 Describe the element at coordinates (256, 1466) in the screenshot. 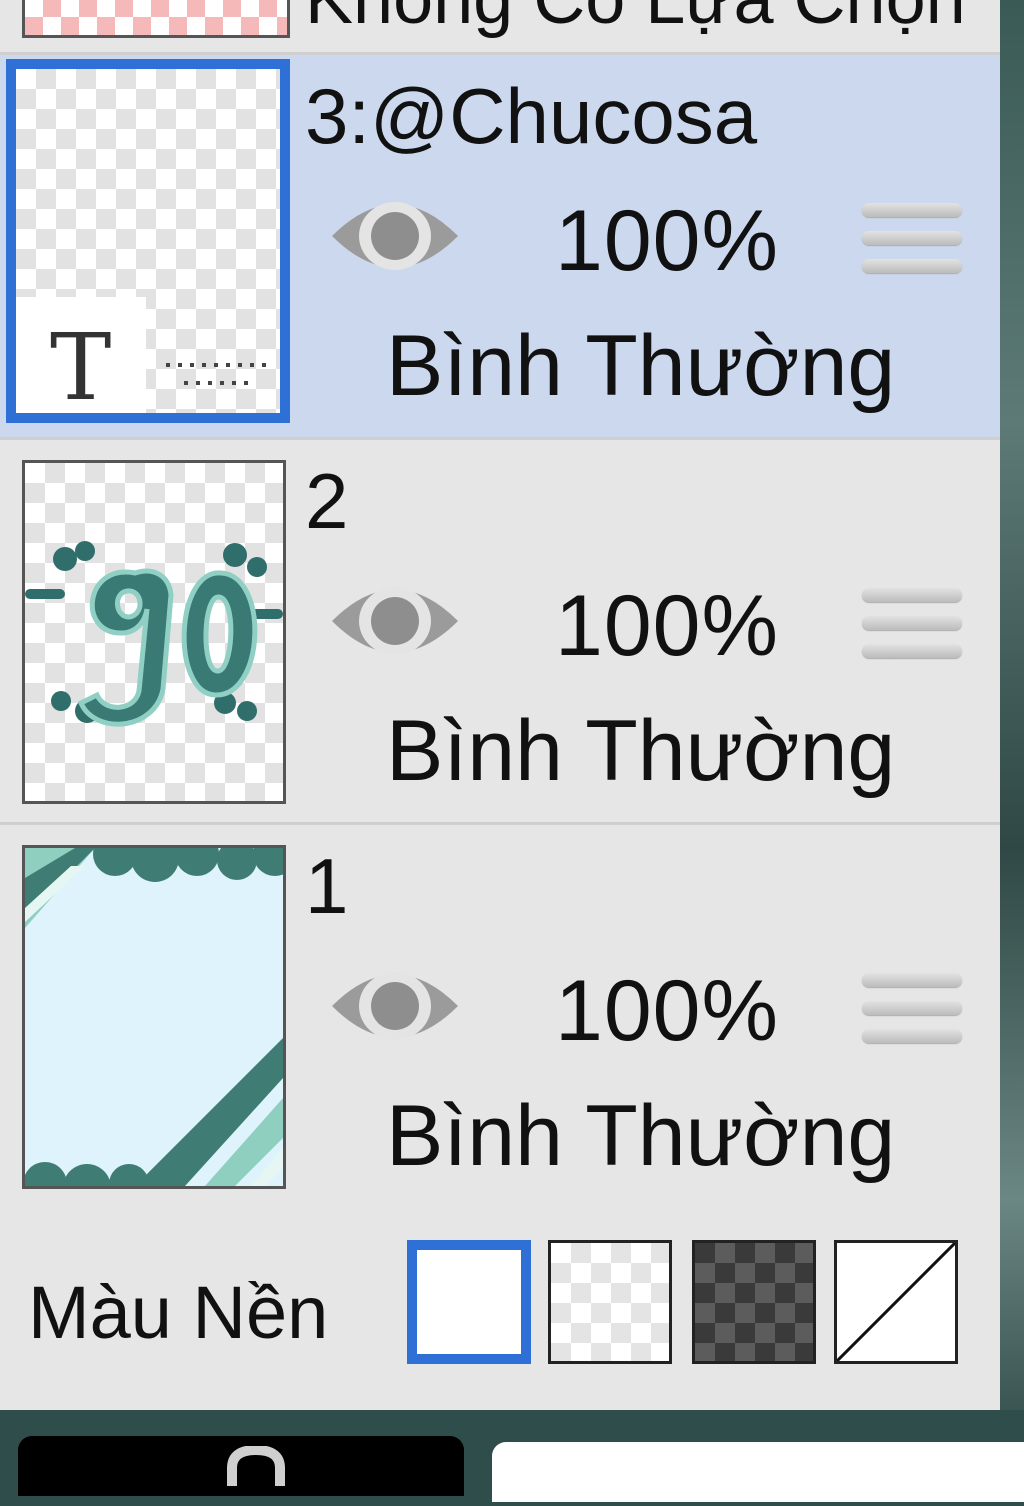

I see `lock-icon` at that location.